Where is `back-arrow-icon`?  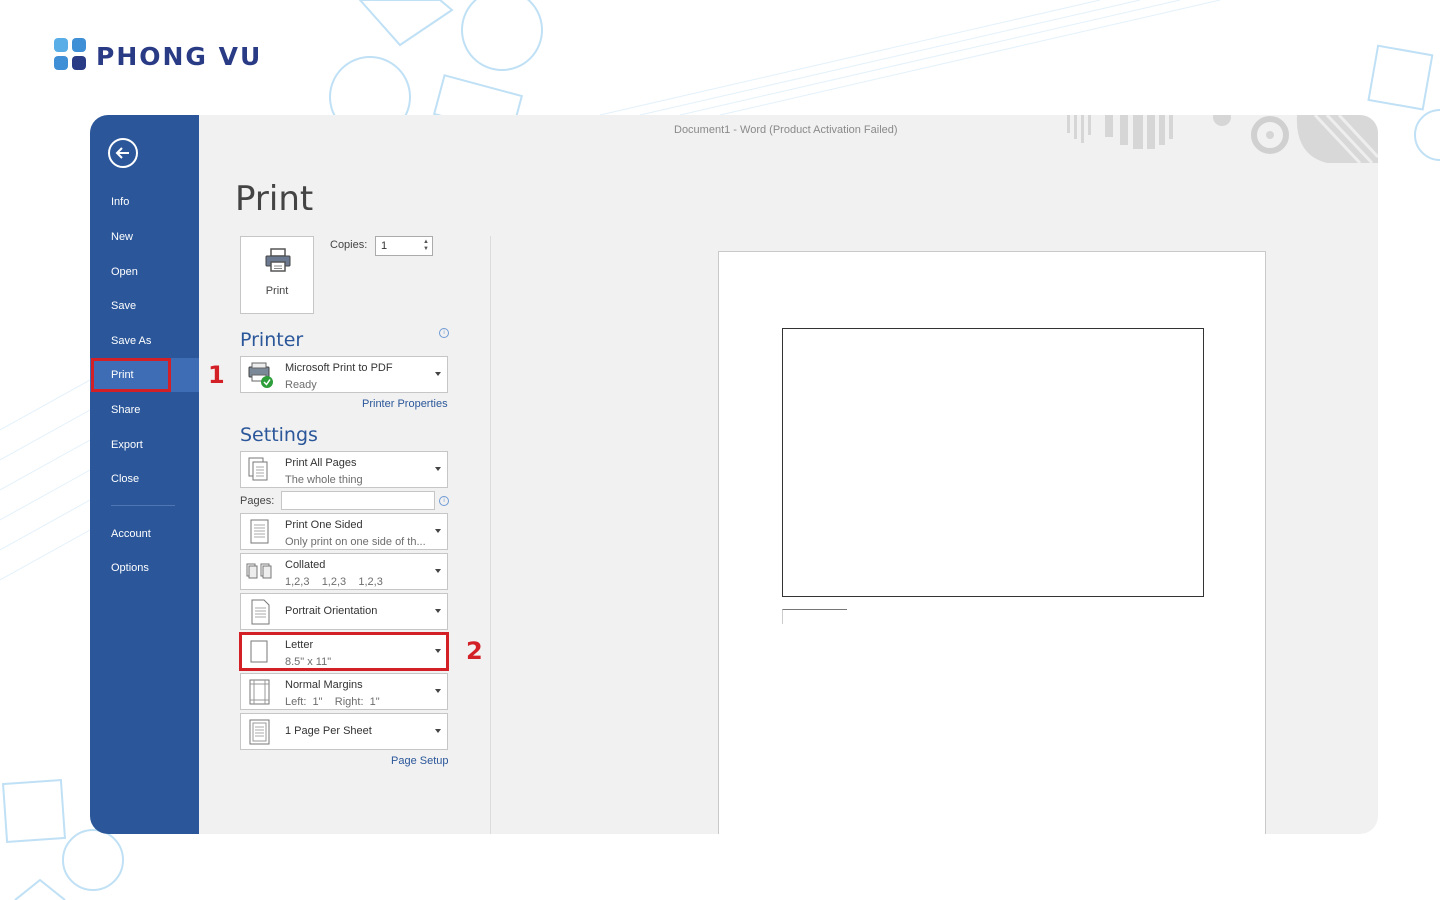
back-arrow-icon is located at coordinates (122, 153).